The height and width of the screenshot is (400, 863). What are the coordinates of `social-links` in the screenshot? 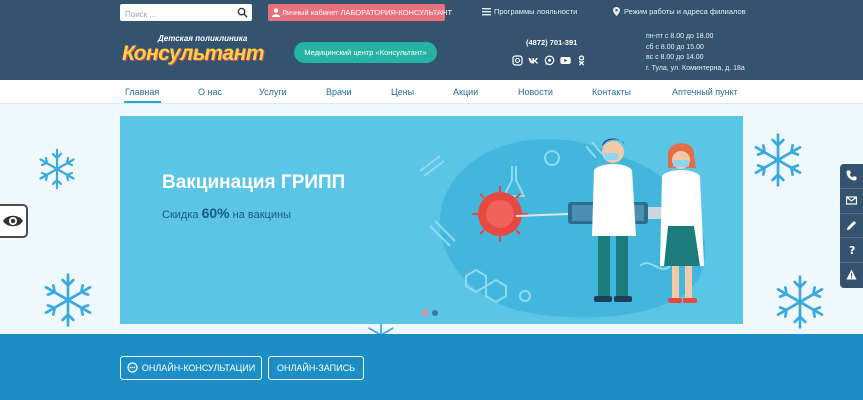 It's located at (549, 59).